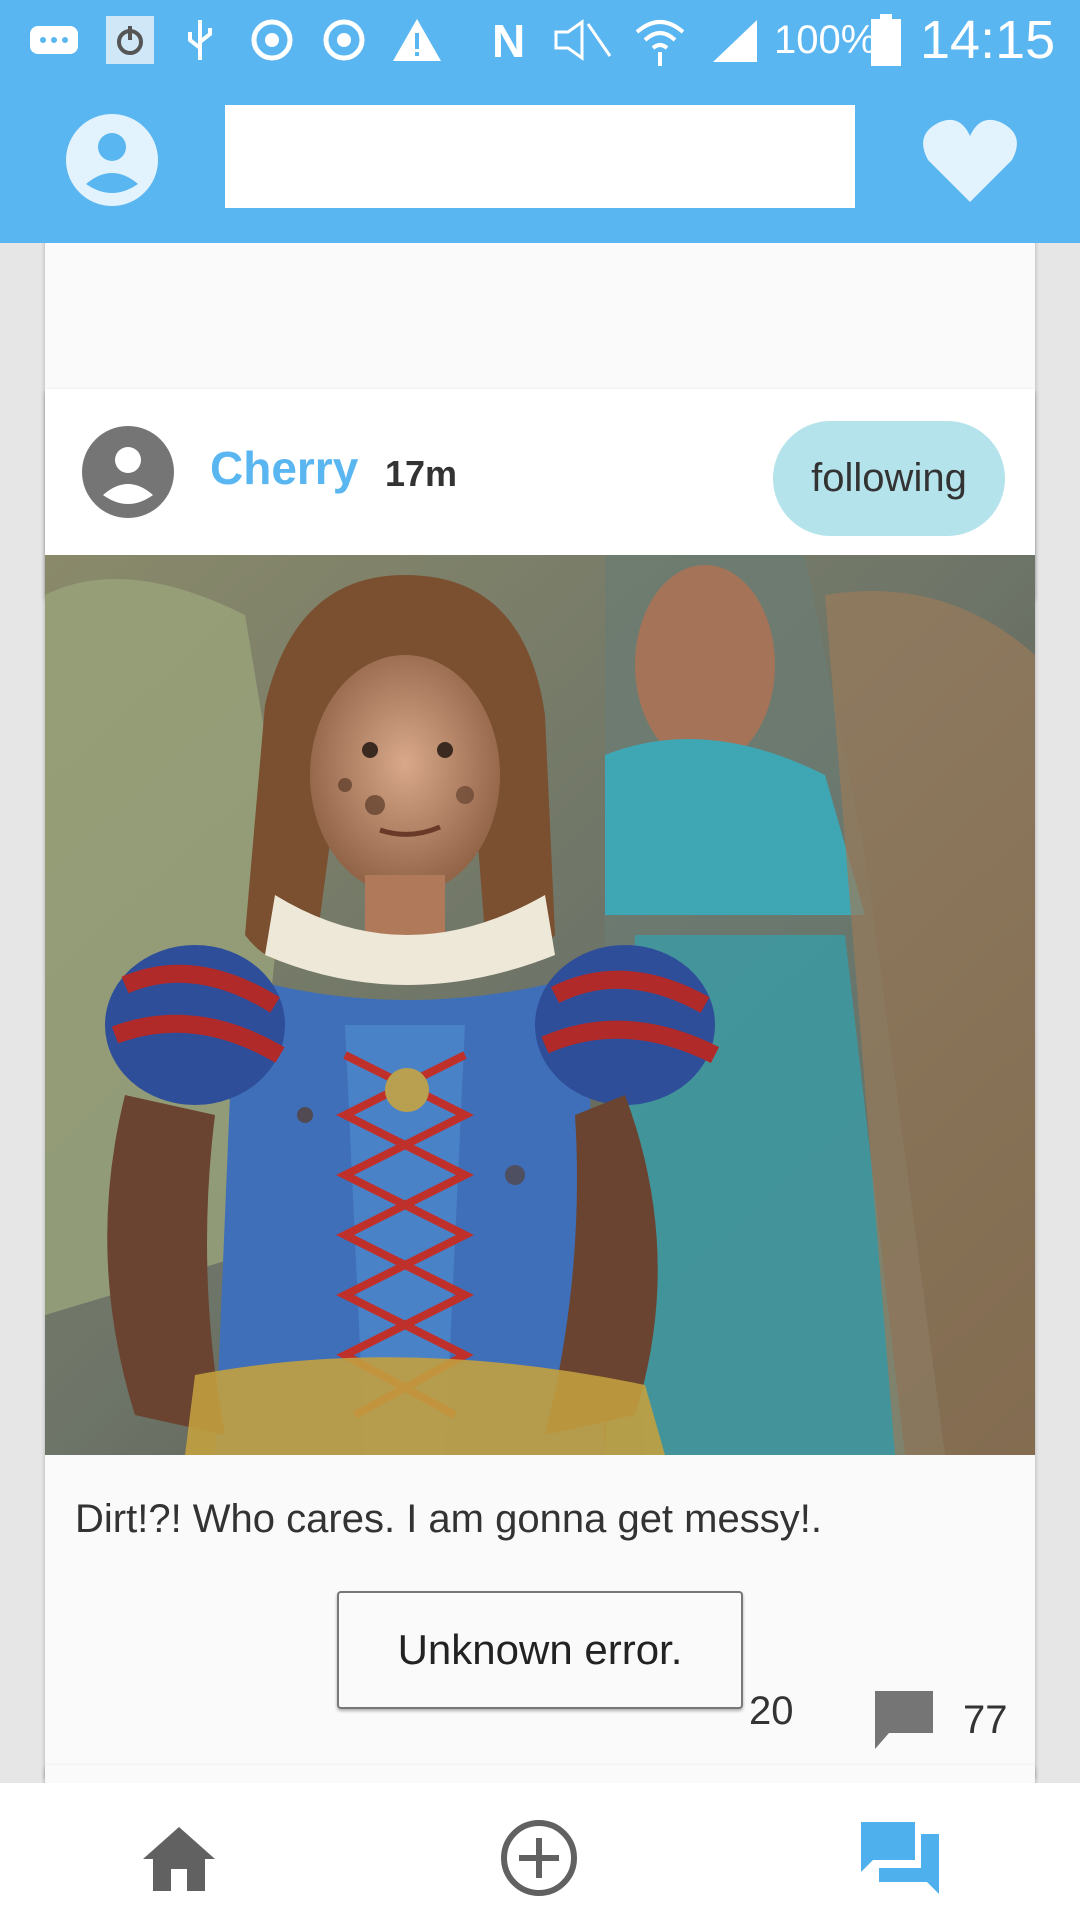 This screenshot has height=1920, width=1080. What do you see at coordinates (540, 156) in the screenshot?
I see `search-input` at bounding box center [540, 156].